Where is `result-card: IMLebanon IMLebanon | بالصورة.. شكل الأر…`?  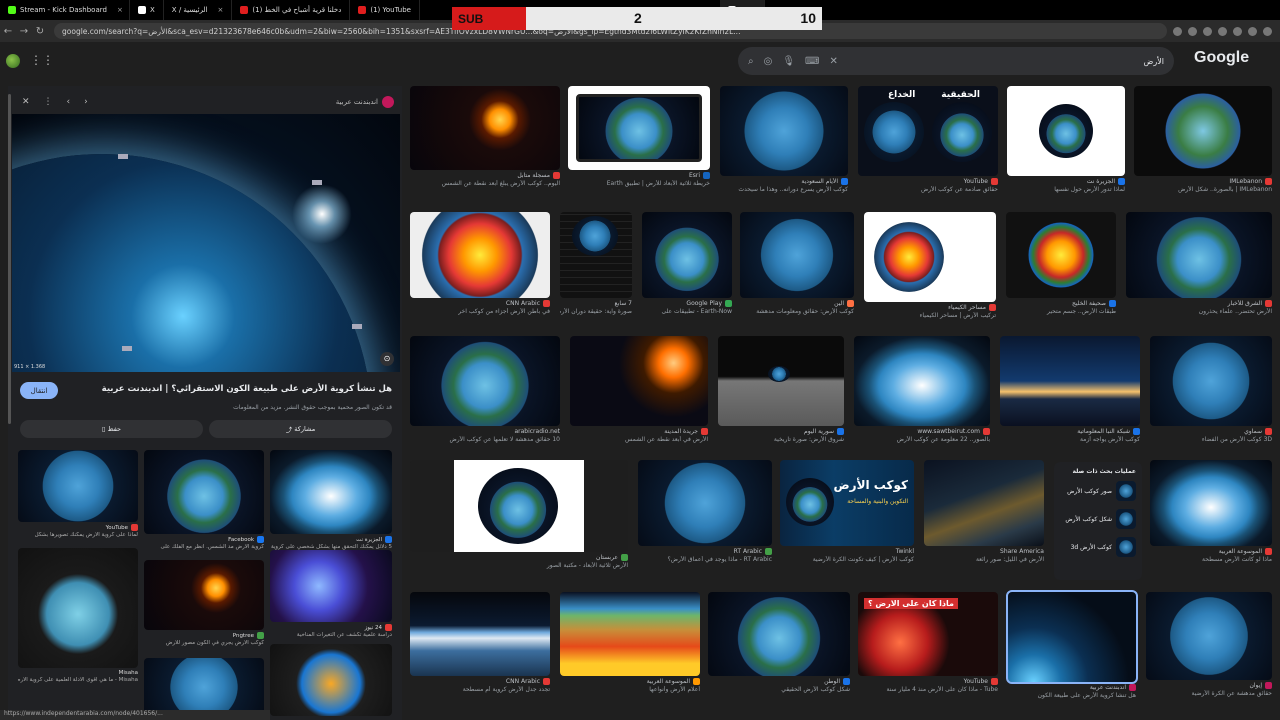
result-card: IMLebanon IMLebanon | بالصورة.. شكل الأر… is located at coordinates (1203, 139).